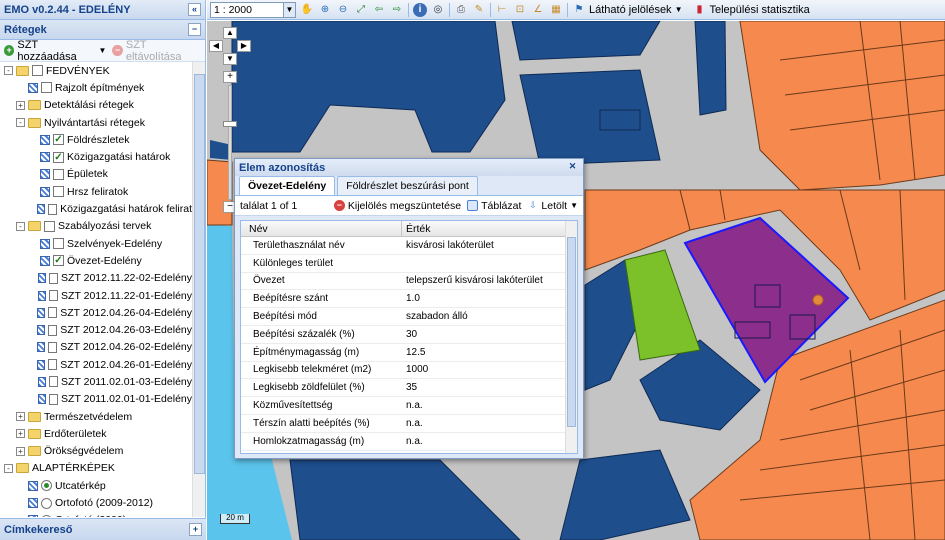 Image resolution: width=945 pixels, height=540 pixels. Describe the element at coordinates (379, 10) in the screenshot. I see `previous-extent-icon: ⇦` at that location.